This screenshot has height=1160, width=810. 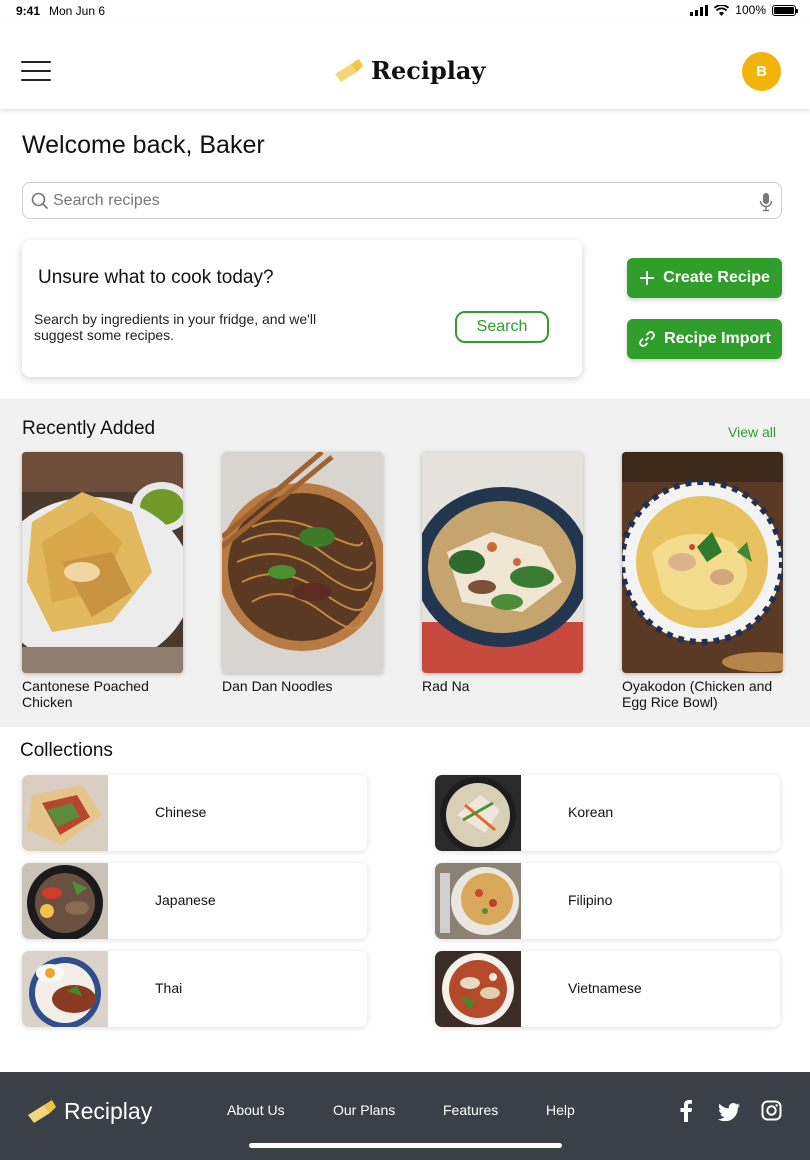 I want to click on cellular-signal-icon, so click(x=699, y=10).